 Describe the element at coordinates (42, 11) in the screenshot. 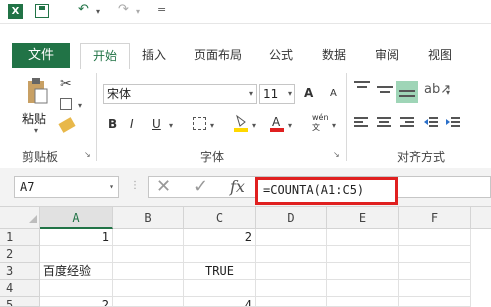

I see `save-icon` at that location.